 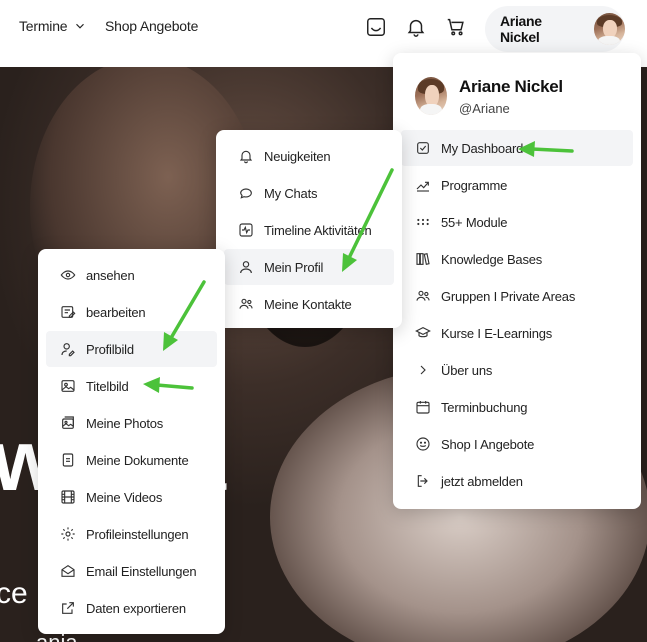 I want to click on submenu-item-label: Neuigkeiten, so click(x=297, y=156).